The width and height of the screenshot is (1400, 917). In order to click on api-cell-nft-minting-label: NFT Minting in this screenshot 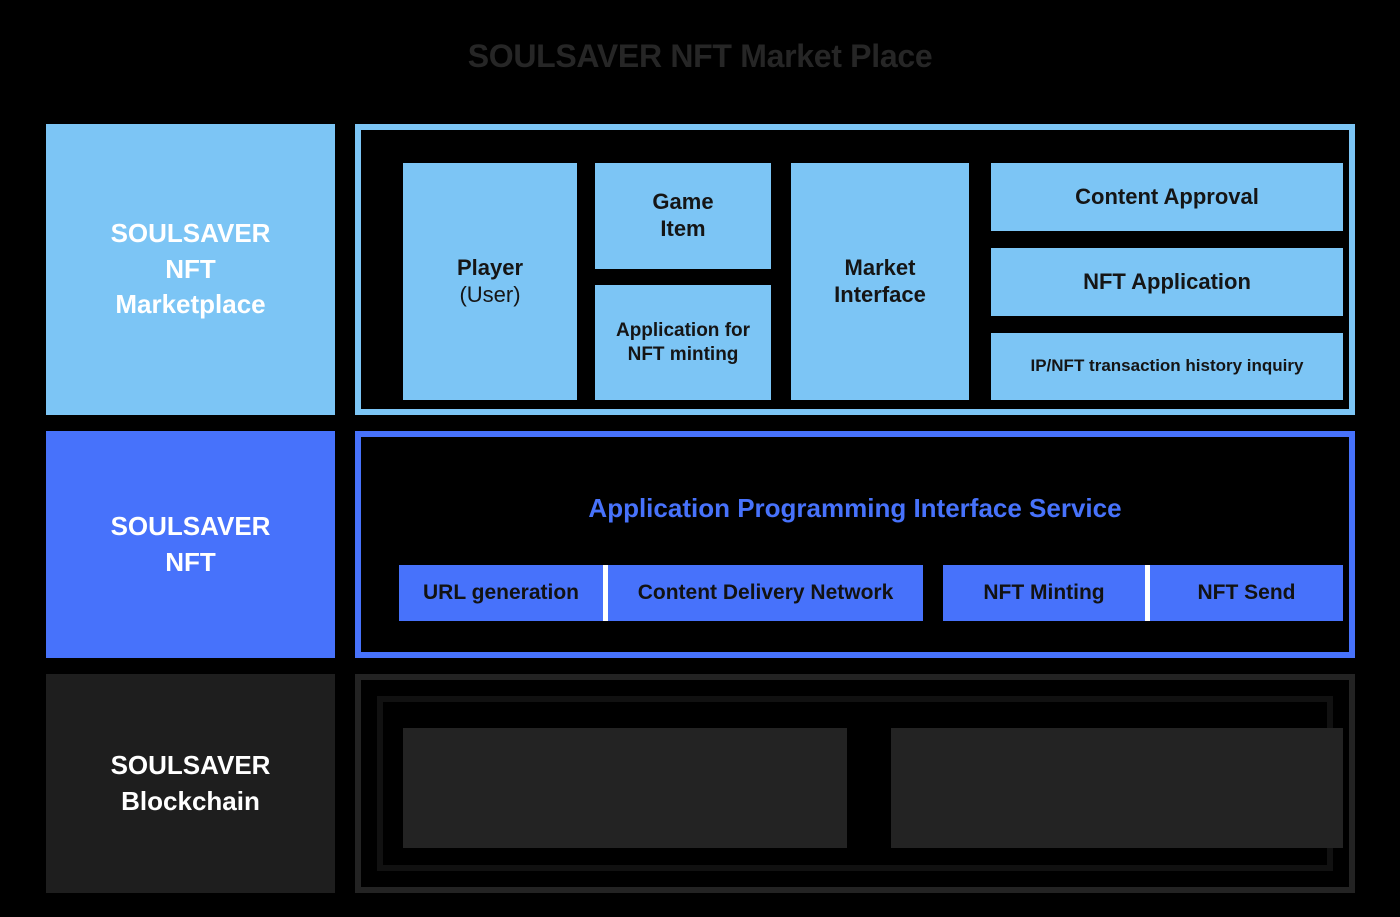, I will do `click(1044, 592)`.